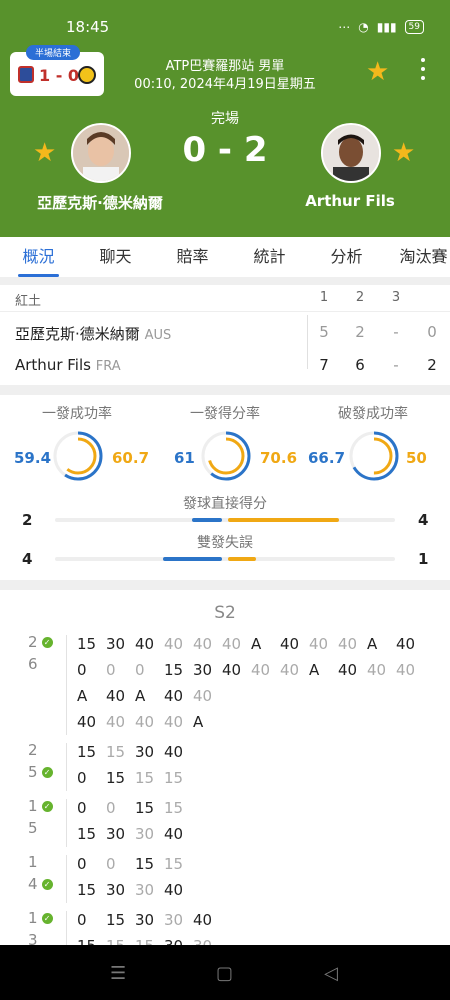 Image resolution: width=450 pixels, height=1000 pixels. I want to click on player2-name: Arthur Fils, so click(350, 201).